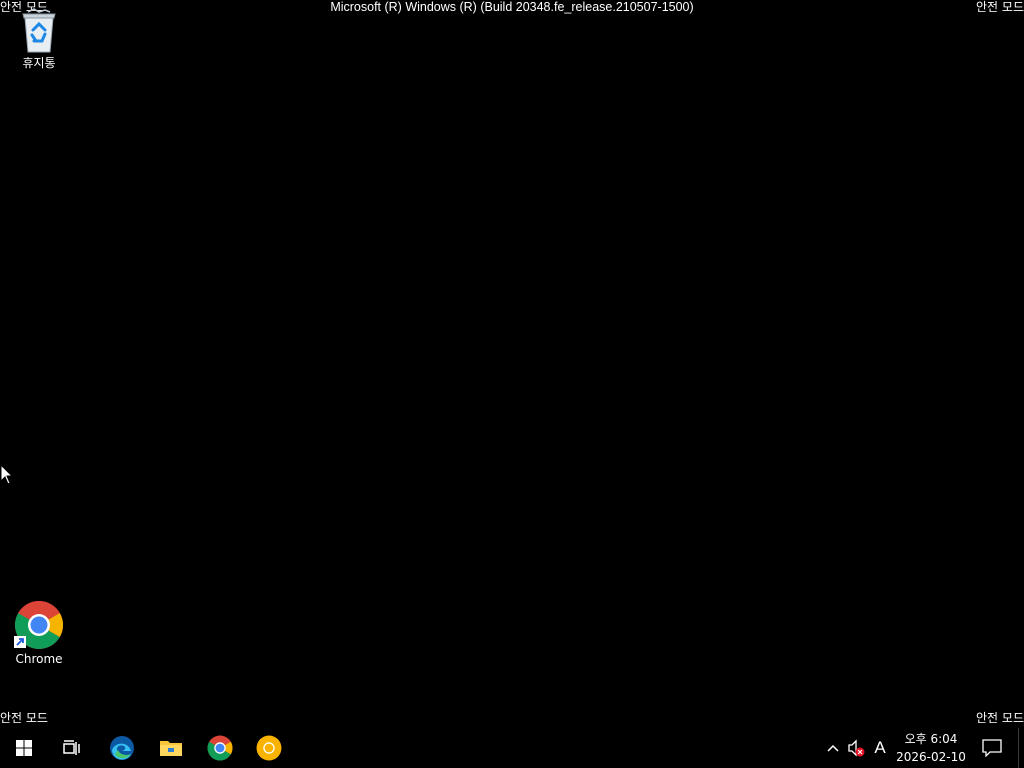 This screenshot has width=1024, height=768. What do you see at coordinates (512, 748) in the screenshot?
I see `taskbar: A 오후 6:04 2026-02-10` at bounding box center [512, 748].